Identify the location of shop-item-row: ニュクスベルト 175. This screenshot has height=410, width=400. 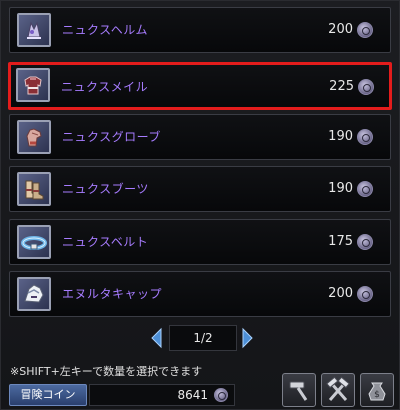
(200, 242).